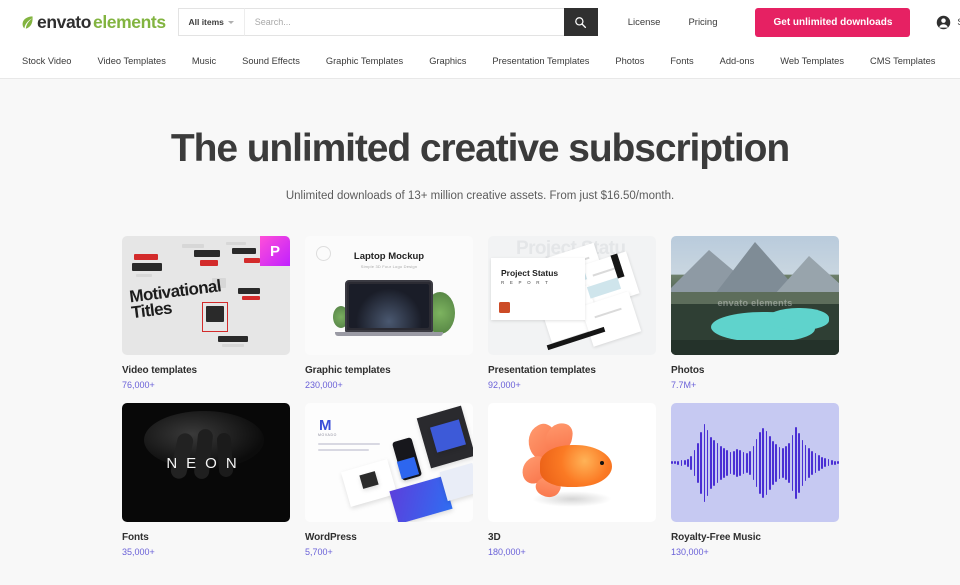  I want to click on get-unlimited-downloads-button: Get unlimited downloads, so click(833, 22).